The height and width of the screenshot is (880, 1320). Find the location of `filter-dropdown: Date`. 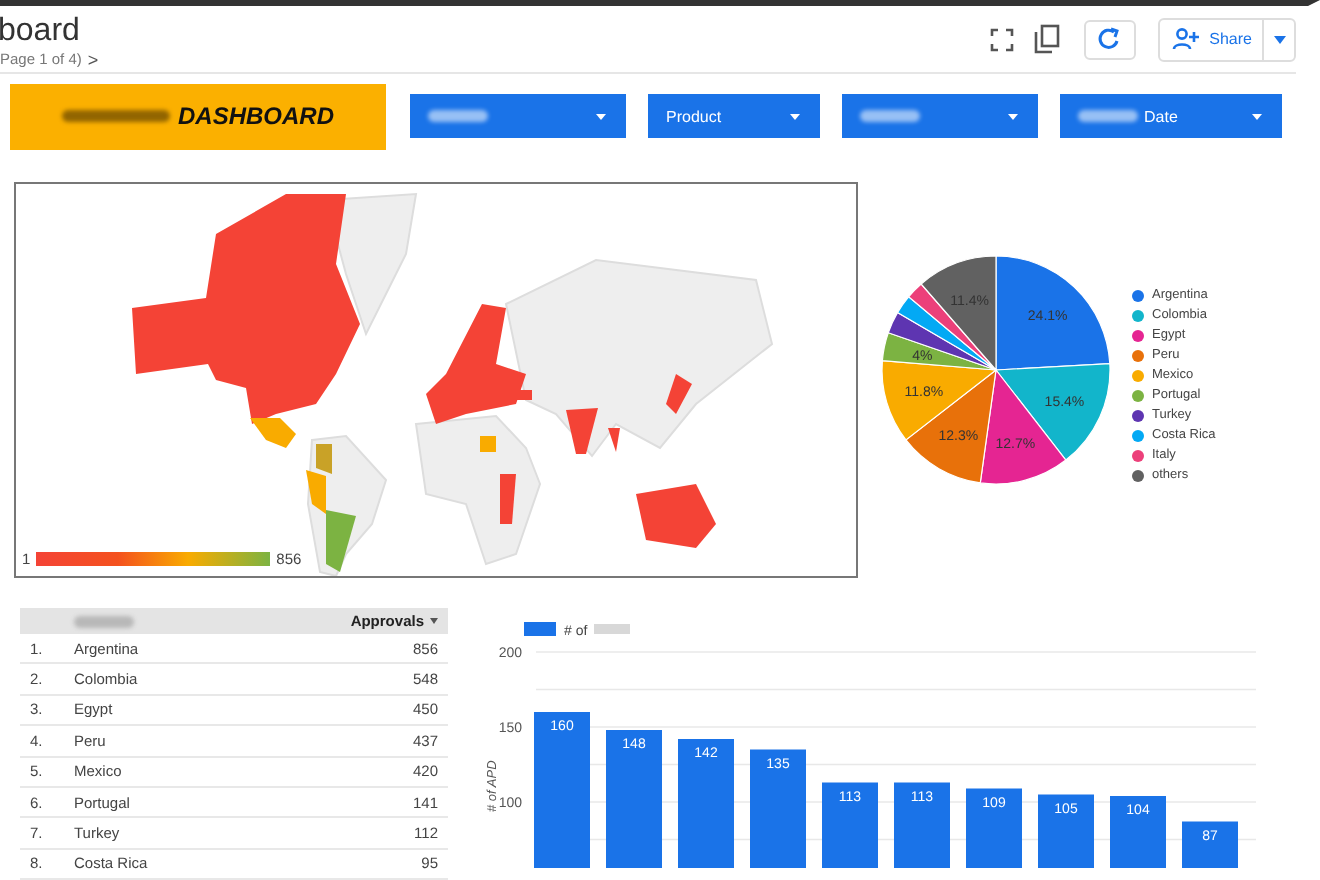

filter-dropdown: Date is located at coordinates (1171, 116).